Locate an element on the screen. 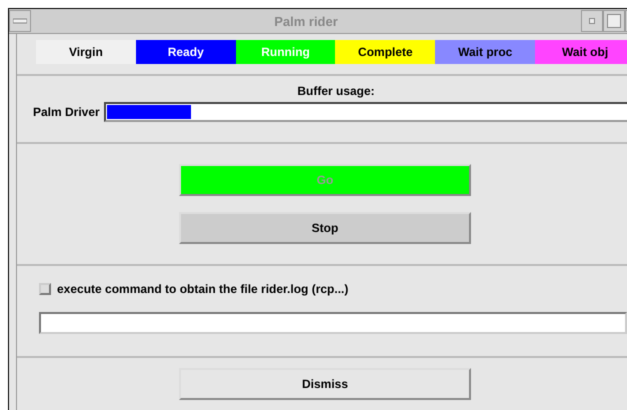 This screenshot has height=410, width=627. command-field is located at coordinates (333, 323).